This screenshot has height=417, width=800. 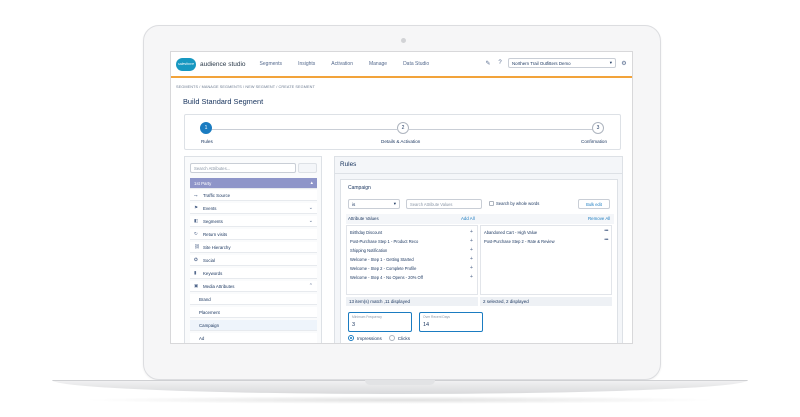 What do you see at coordinates (594, 141) in the screenshot?
I see `step-3-label: Confirmation` at bounding box center [594, 141].